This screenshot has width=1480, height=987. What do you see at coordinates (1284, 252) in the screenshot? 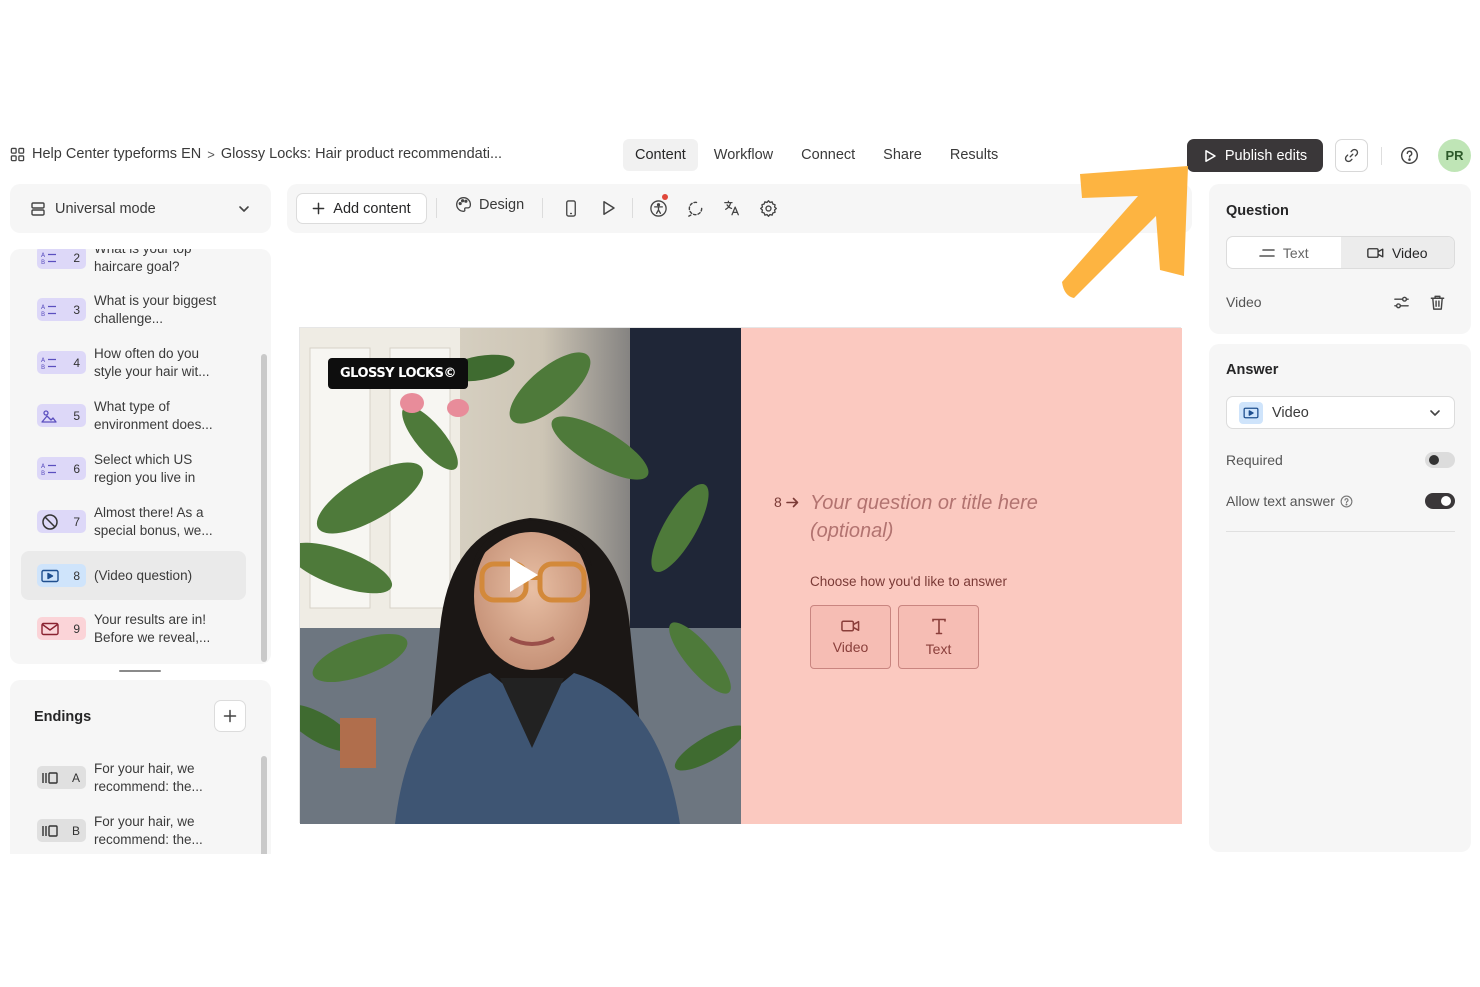
I see `segment-text: Text` at bounding box center [1284, 252].